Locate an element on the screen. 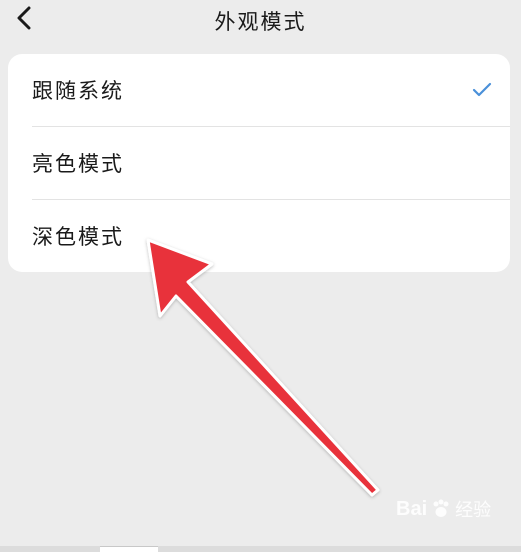 This screenshot has width=521, height=552. page-title: 外观模式 is located at coordinates (260, 22).